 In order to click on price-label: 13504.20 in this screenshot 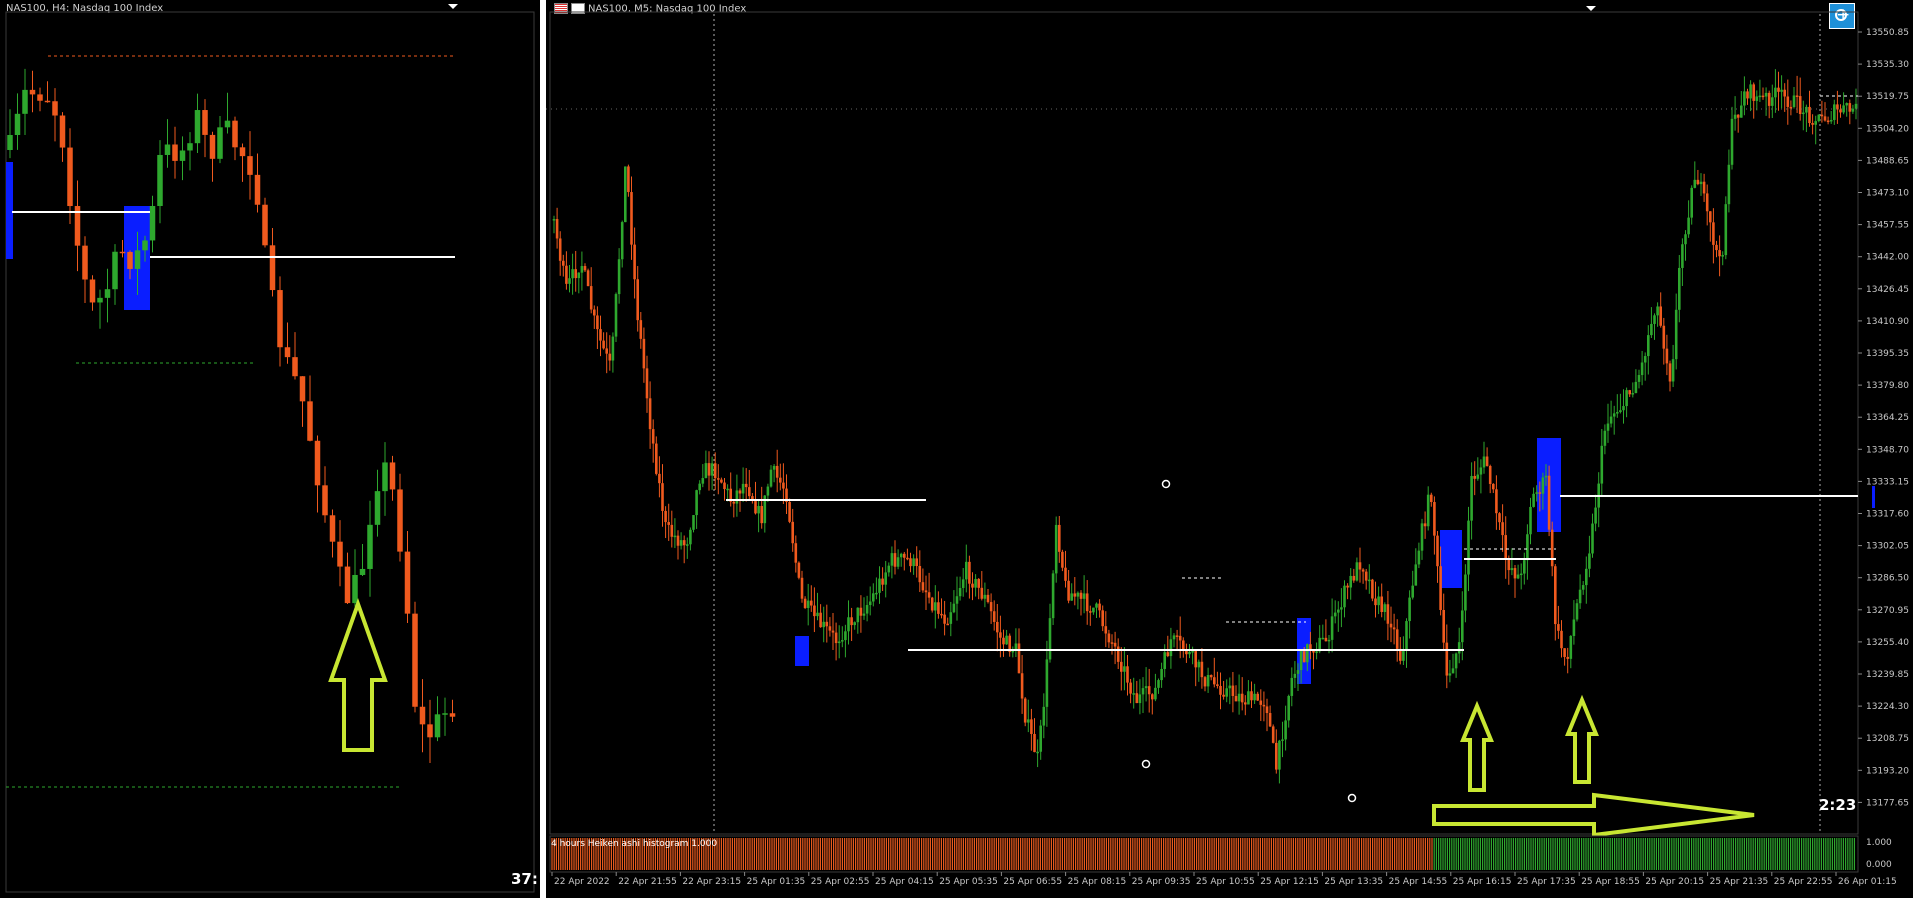, I will do `click(1887, 129)`.